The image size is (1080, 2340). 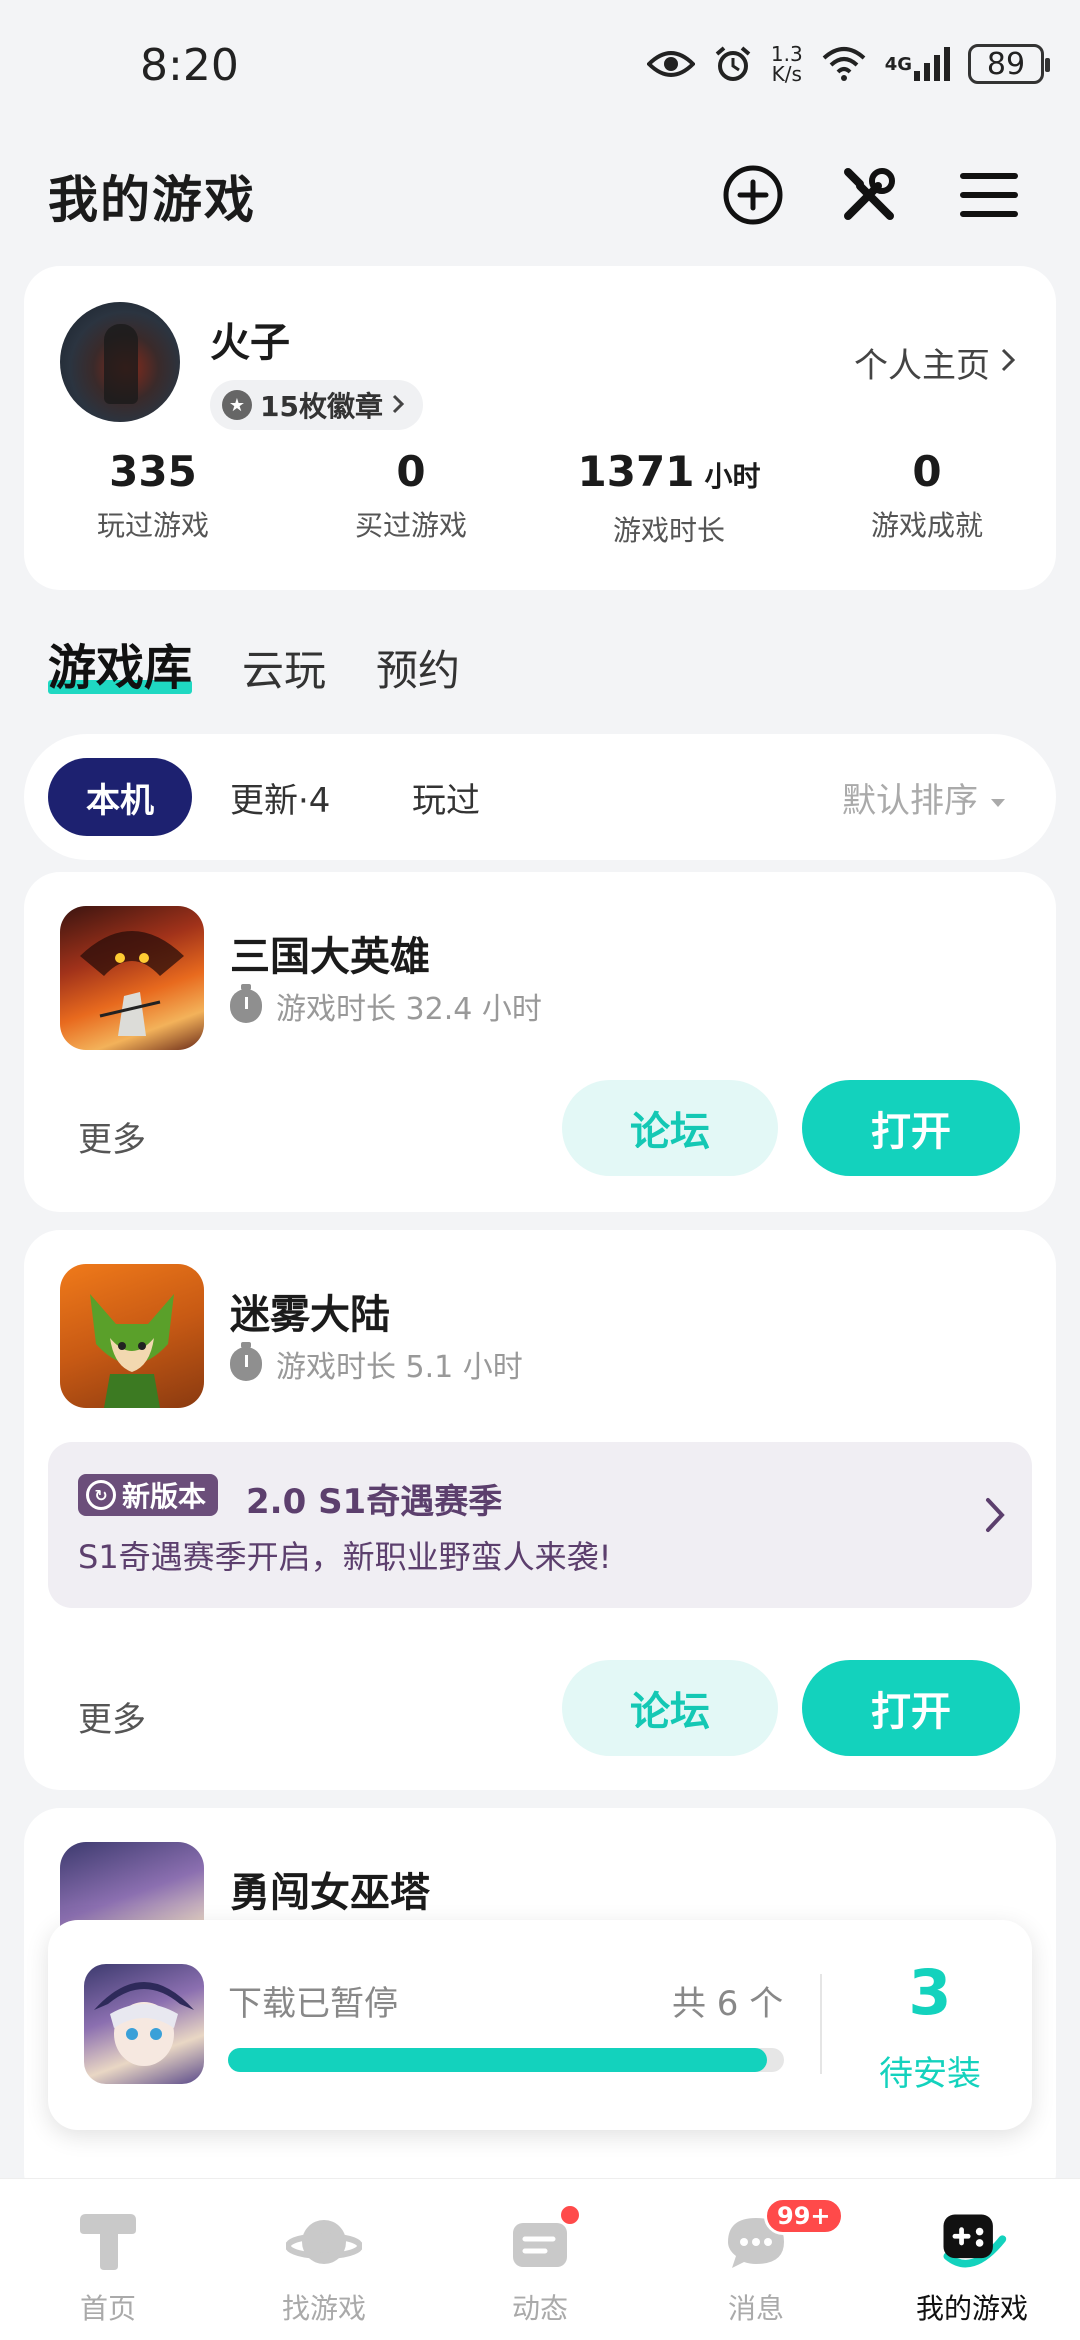 I want to click on download-status-bar: 下载已暂停 共 6 个 3 待安装, so click(x=540, y=2025).